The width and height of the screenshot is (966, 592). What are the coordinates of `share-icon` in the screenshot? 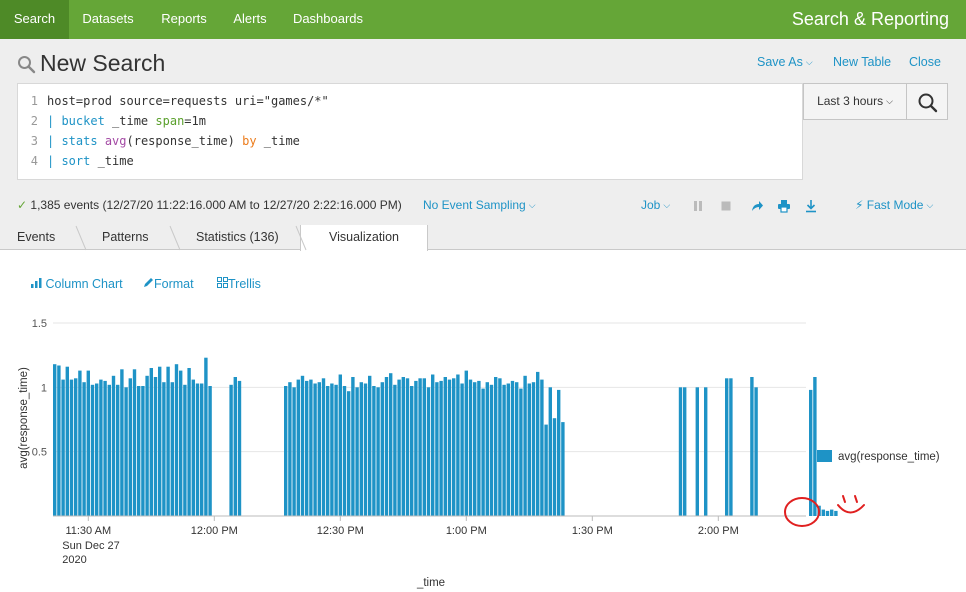 It's located at (757, 206).